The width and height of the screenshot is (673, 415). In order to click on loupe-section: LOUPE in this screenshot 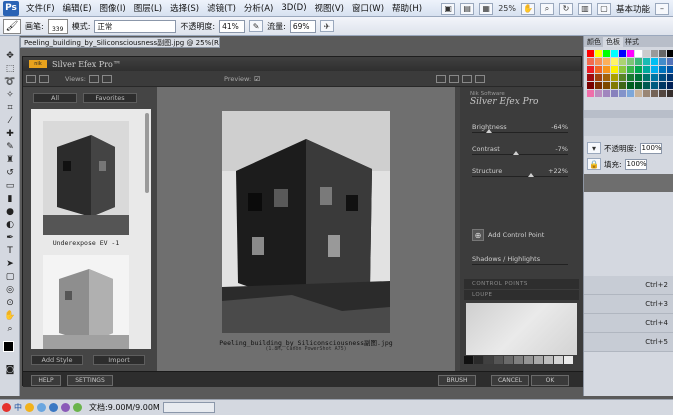, I will do `click(521, 295)`.